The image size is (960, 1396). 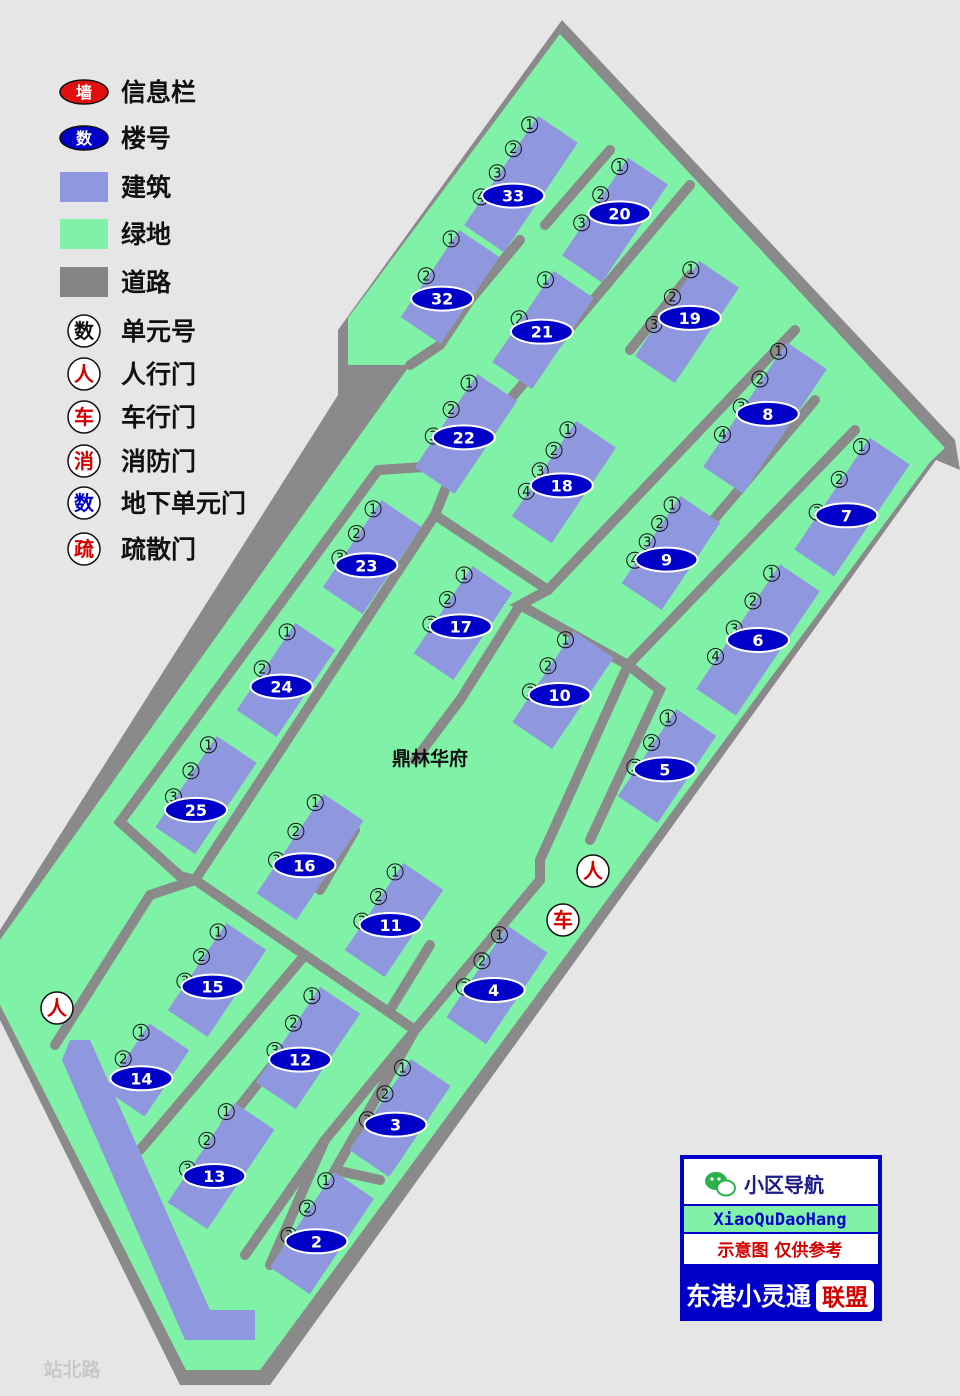 What do you see at coordinates (141, 1078) in the screenshot?
I see `building-number-badge: 14` at bounding box center [141, 1078].